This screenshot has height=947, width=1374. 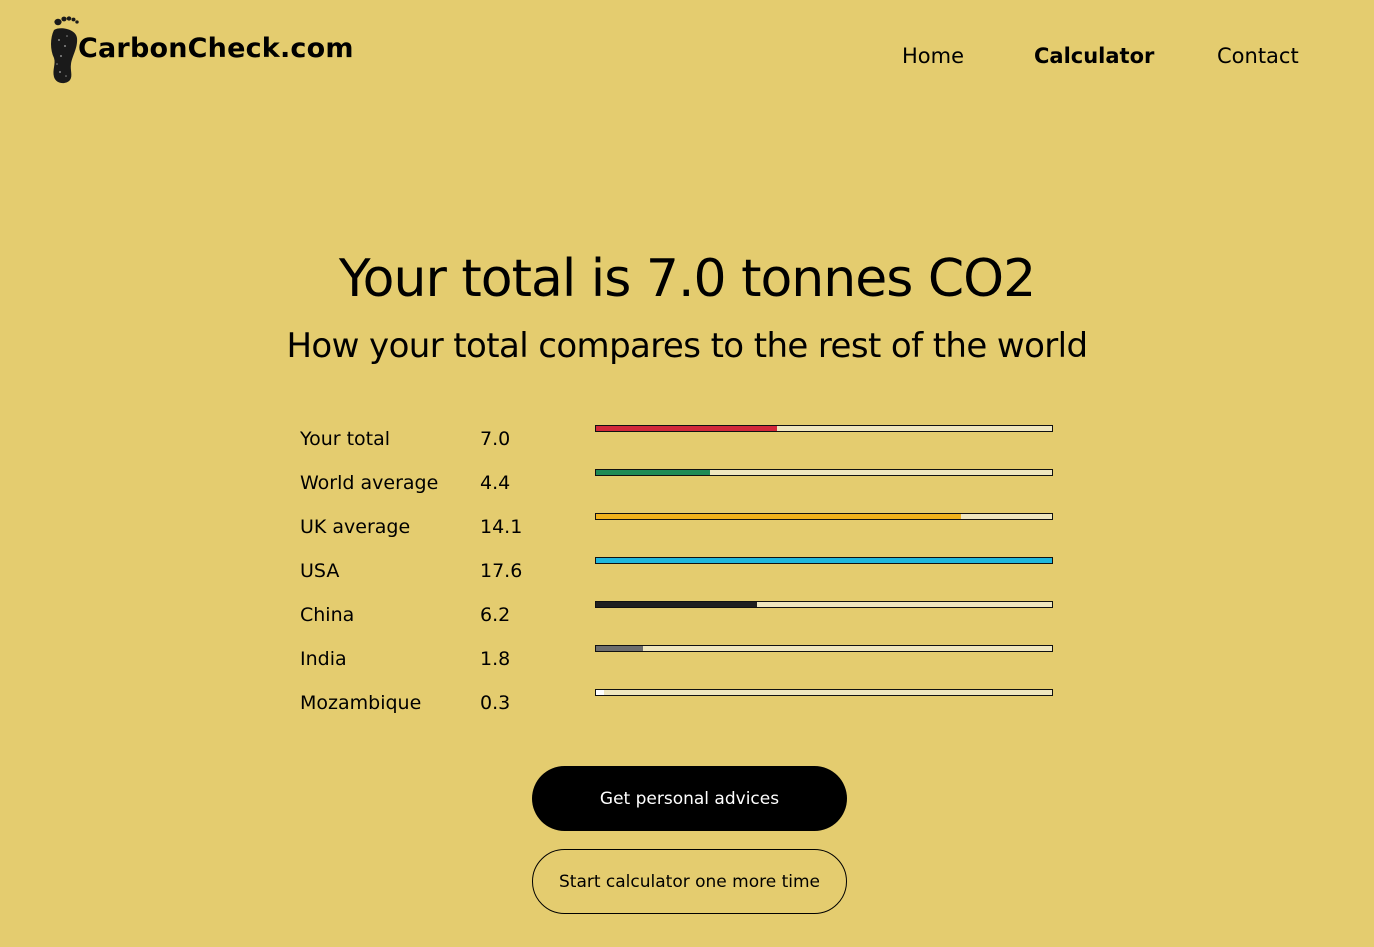 I want to click on row-label: USA, so click(x=320, y=571).